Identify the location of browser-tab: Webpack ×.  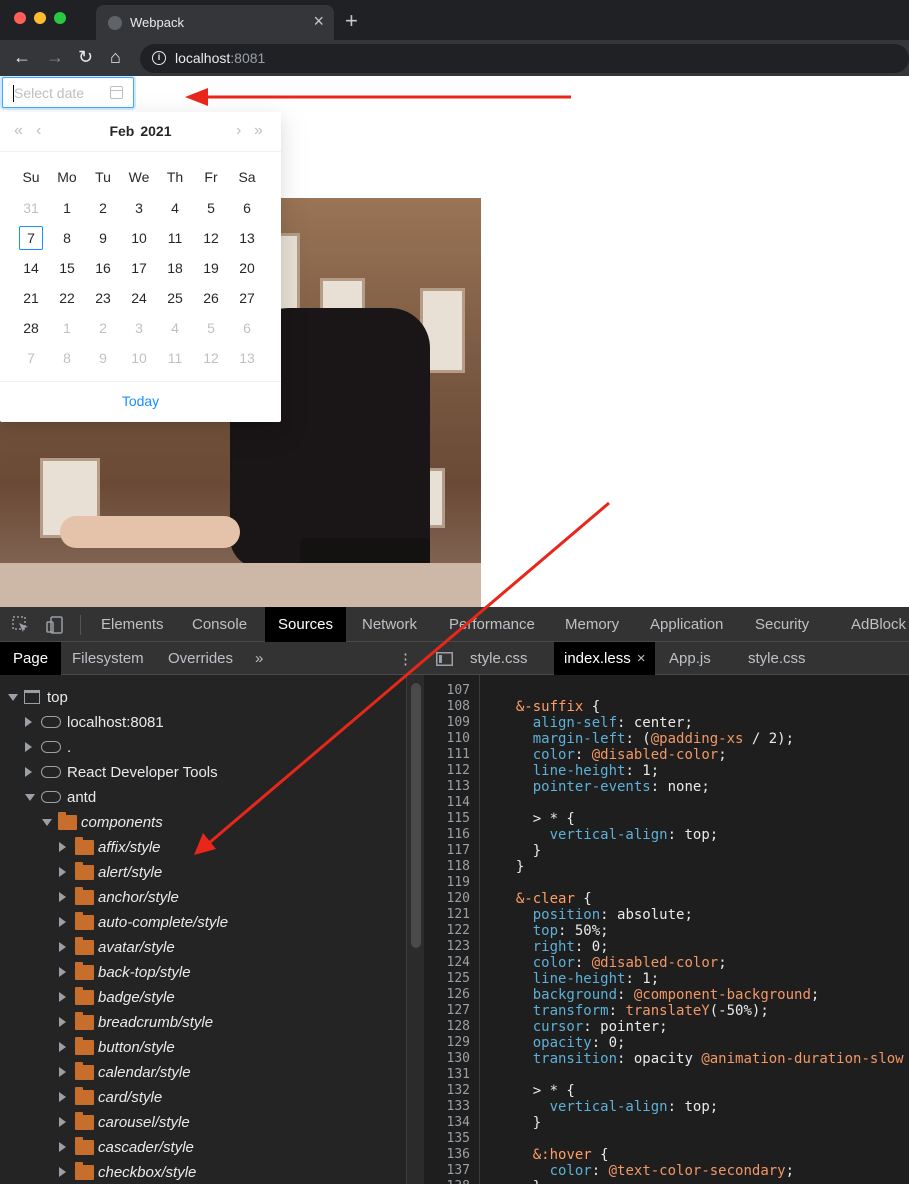
(215, 22).